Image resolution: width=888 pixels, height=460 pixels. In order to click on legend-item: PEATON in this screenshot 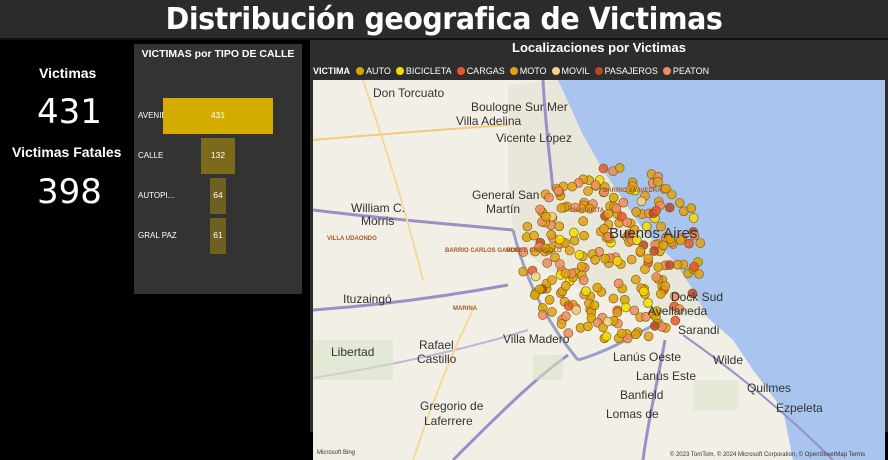, I will do `click(685, 71)`.